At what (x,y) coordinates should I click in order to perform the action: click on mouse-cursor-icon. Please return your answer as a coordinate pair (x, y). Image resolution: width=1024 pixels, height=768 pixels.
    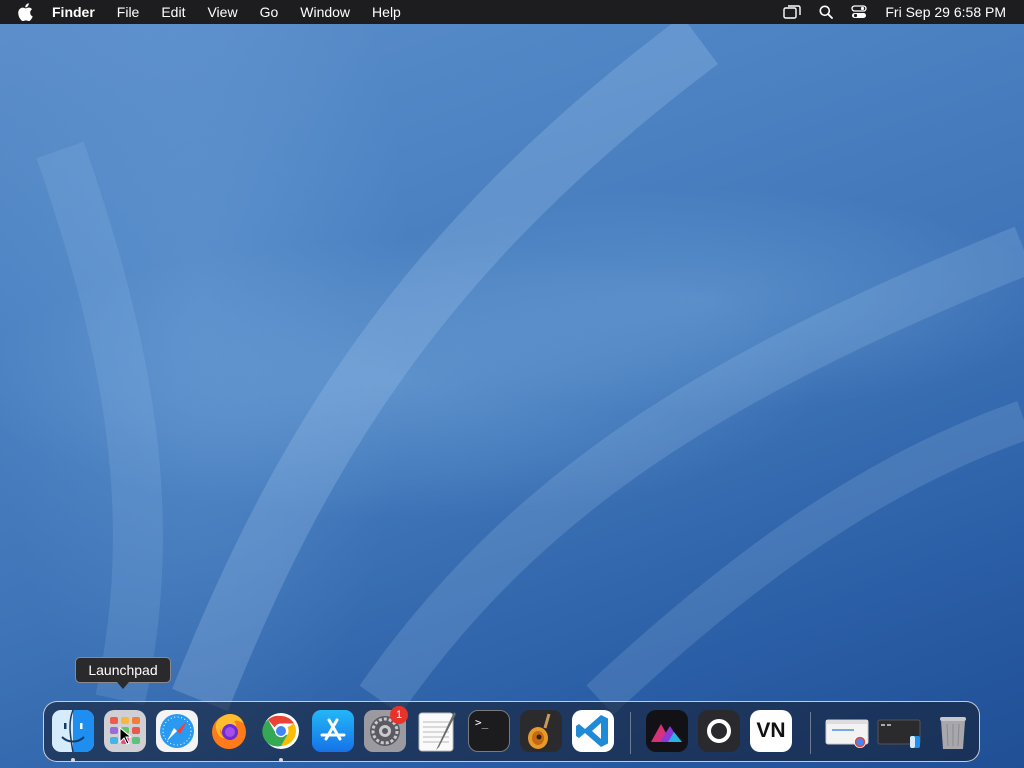
    Looking at the image, I should click on (126, 738).